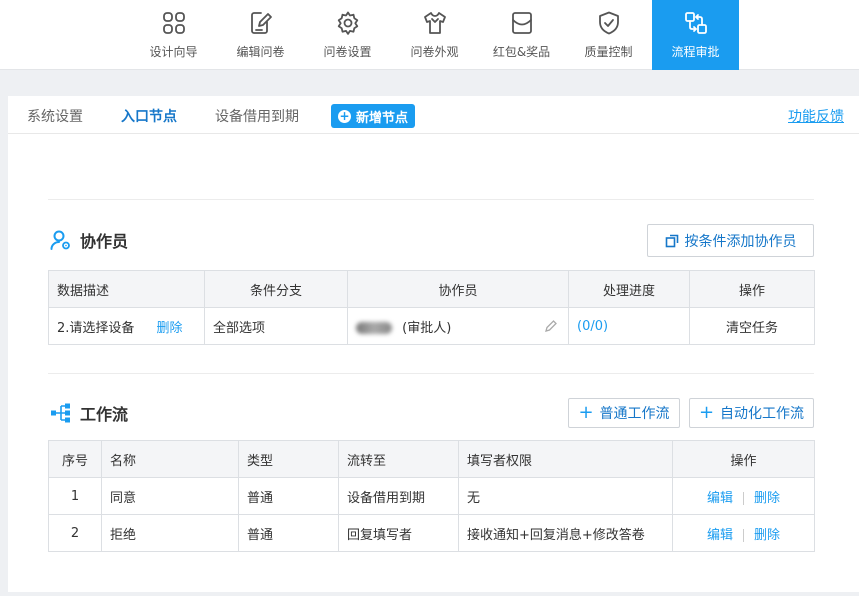 The image size is (859, 596). Describe the element at coordinates (173, 52) in the screenshot. I see `tool-label: 设计向导` at that location.